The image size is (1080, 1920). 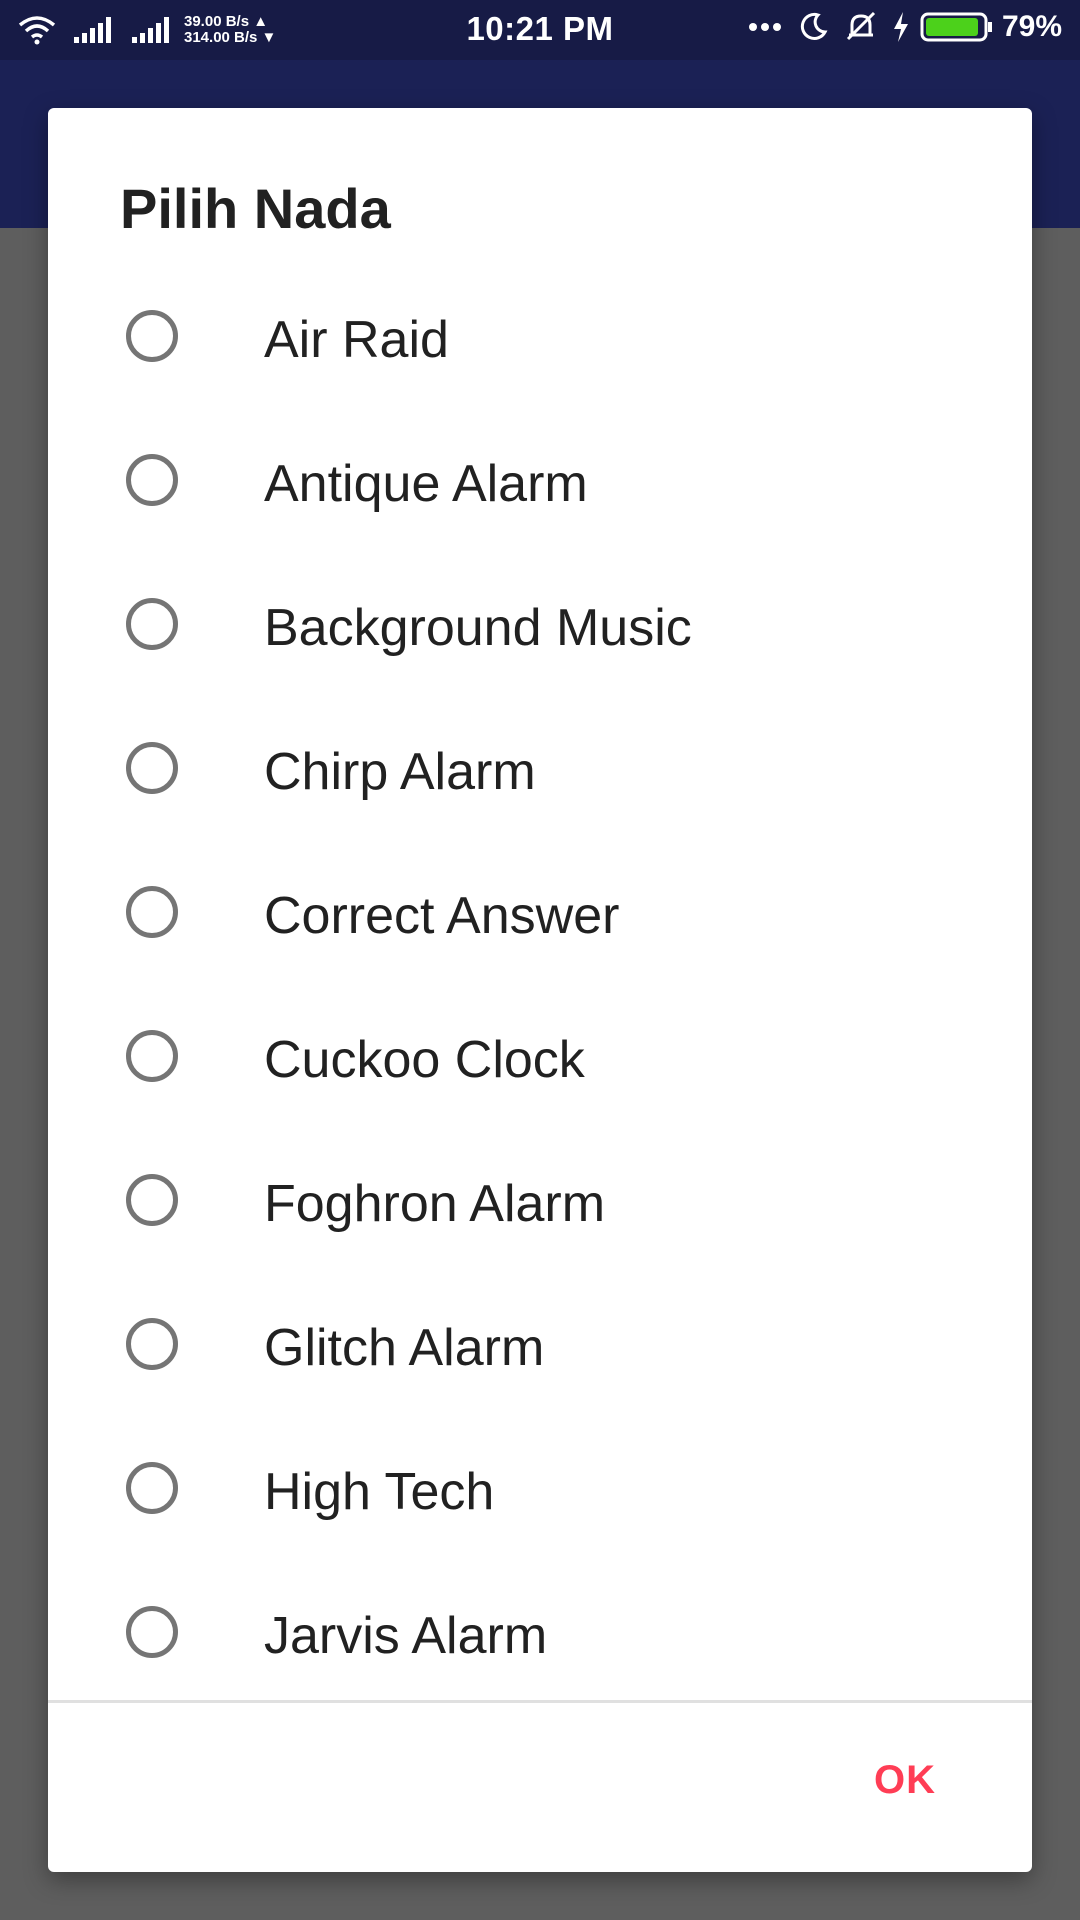 I want to click on charging-icon, so click(x=901, y=27).